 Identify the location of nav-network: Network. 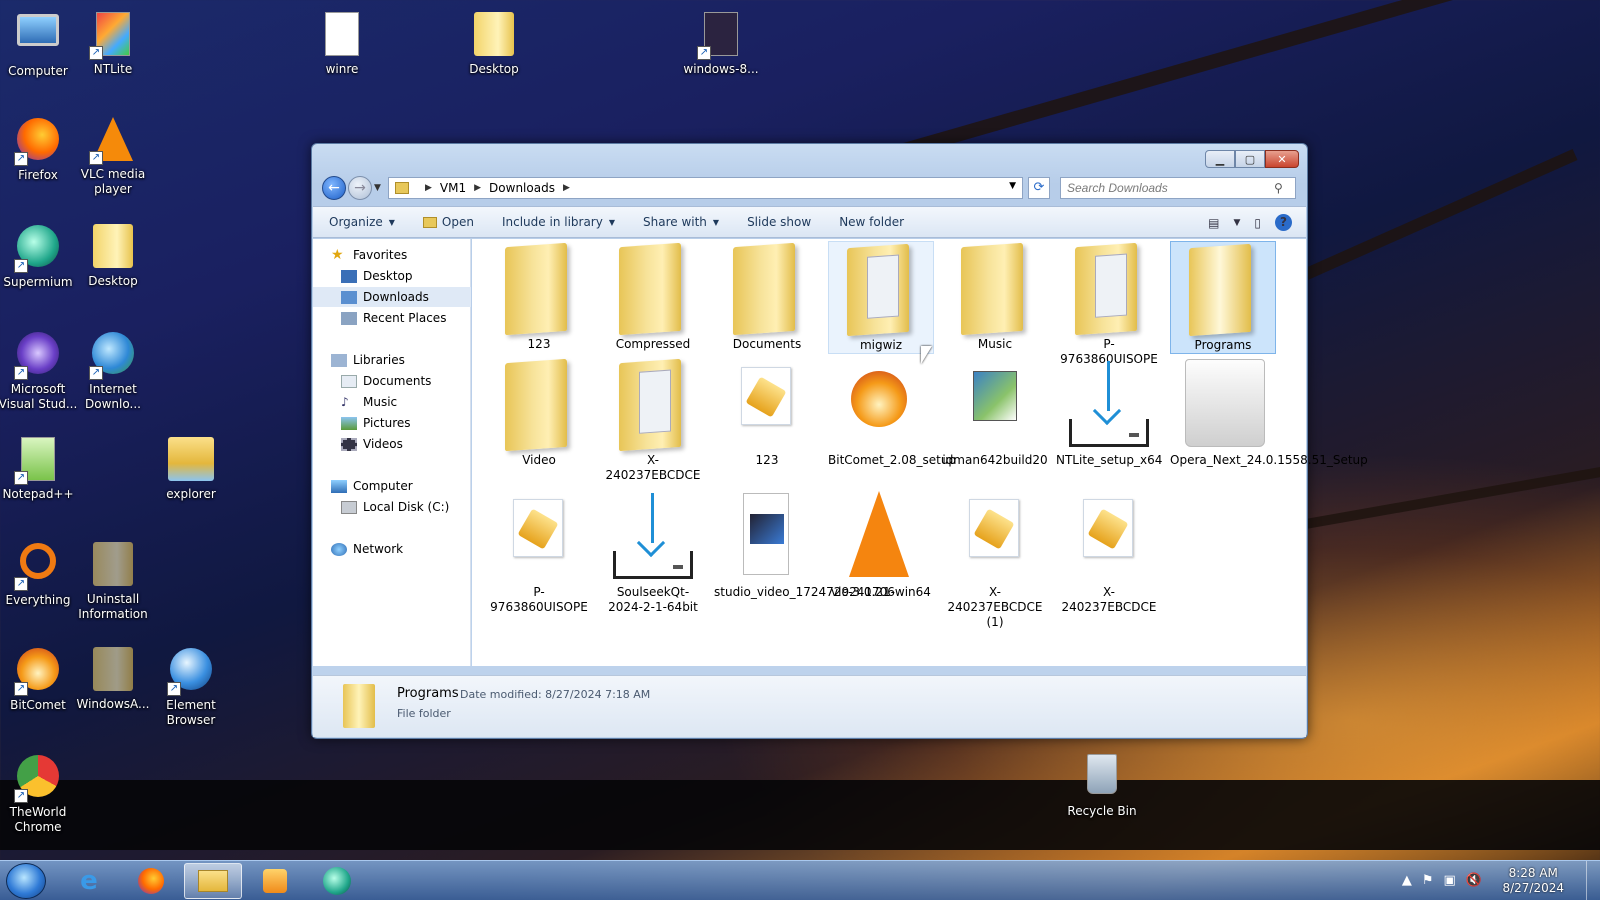
(392, 549).